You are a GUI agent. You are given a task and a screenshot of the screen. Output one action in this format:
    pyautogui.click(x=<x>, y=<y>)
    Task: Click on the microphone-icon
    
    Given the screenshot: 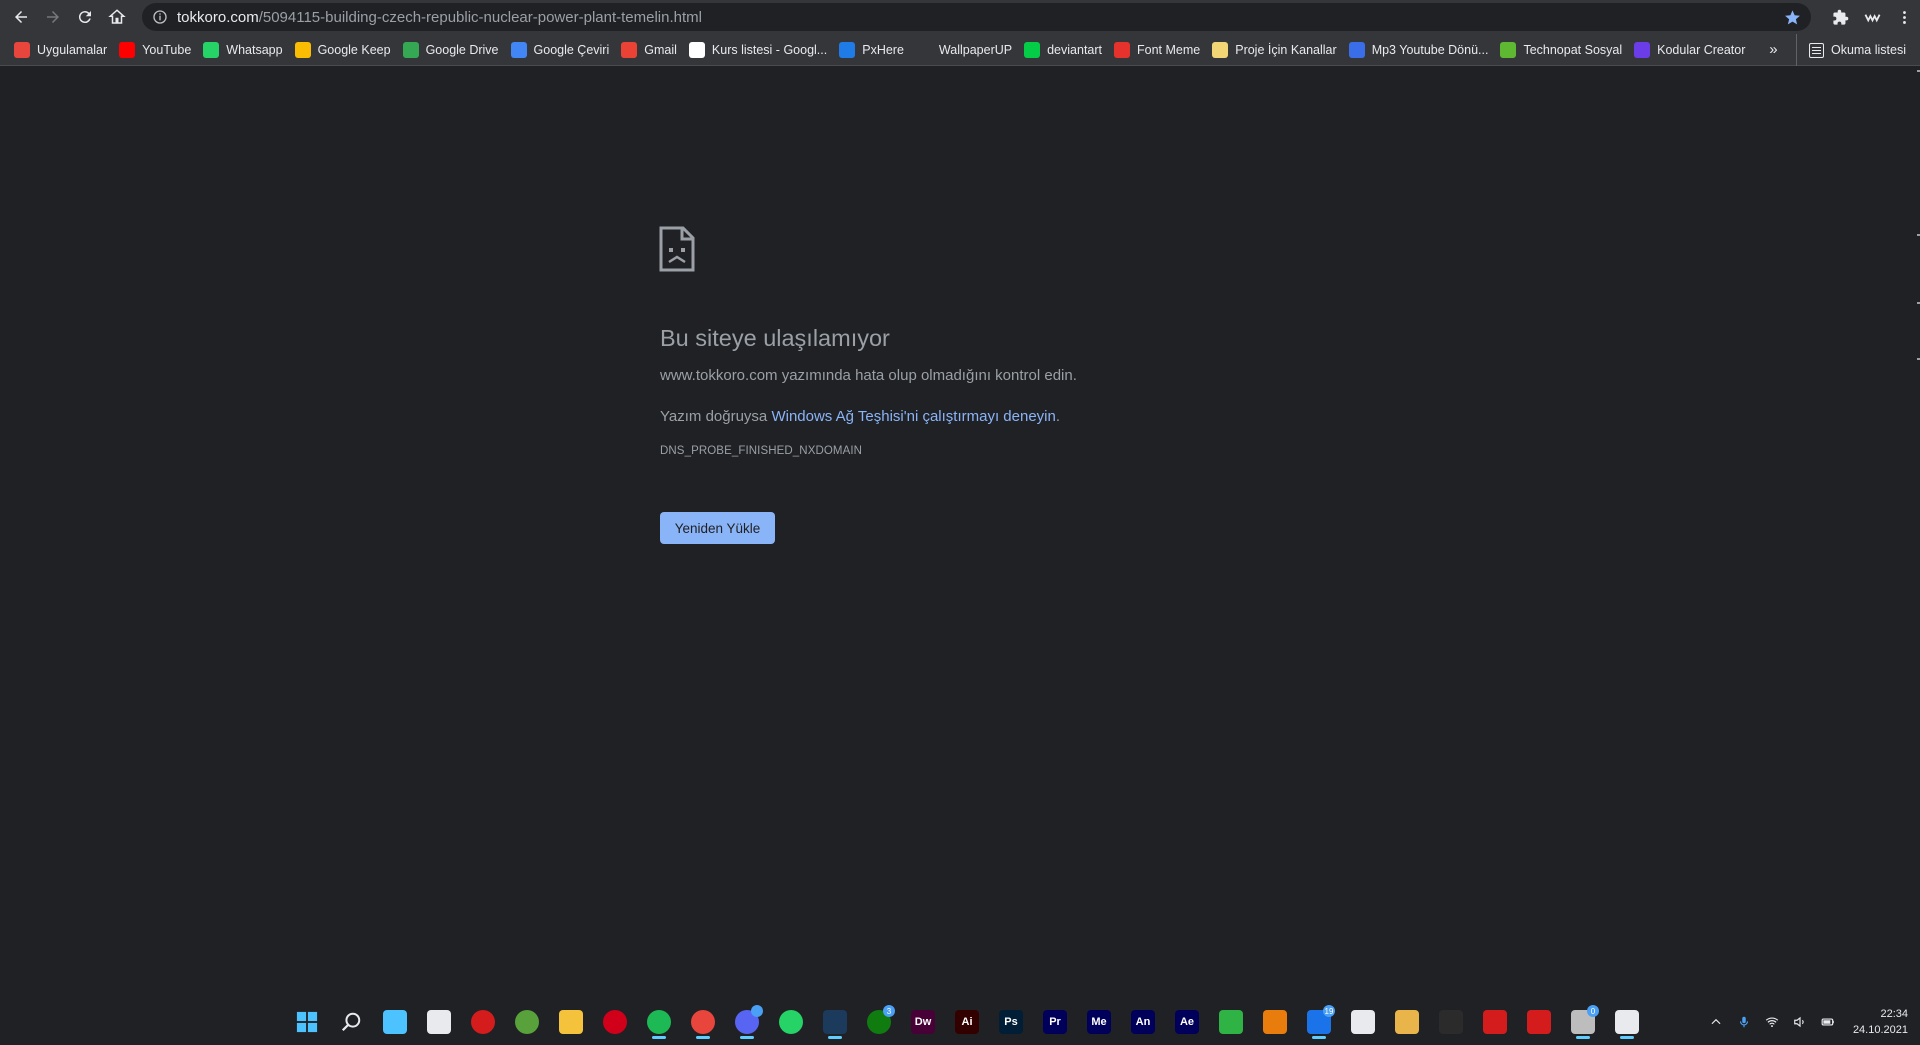 What is the action you would take?
    pyautogui.click(x=1744, y=1022)
    